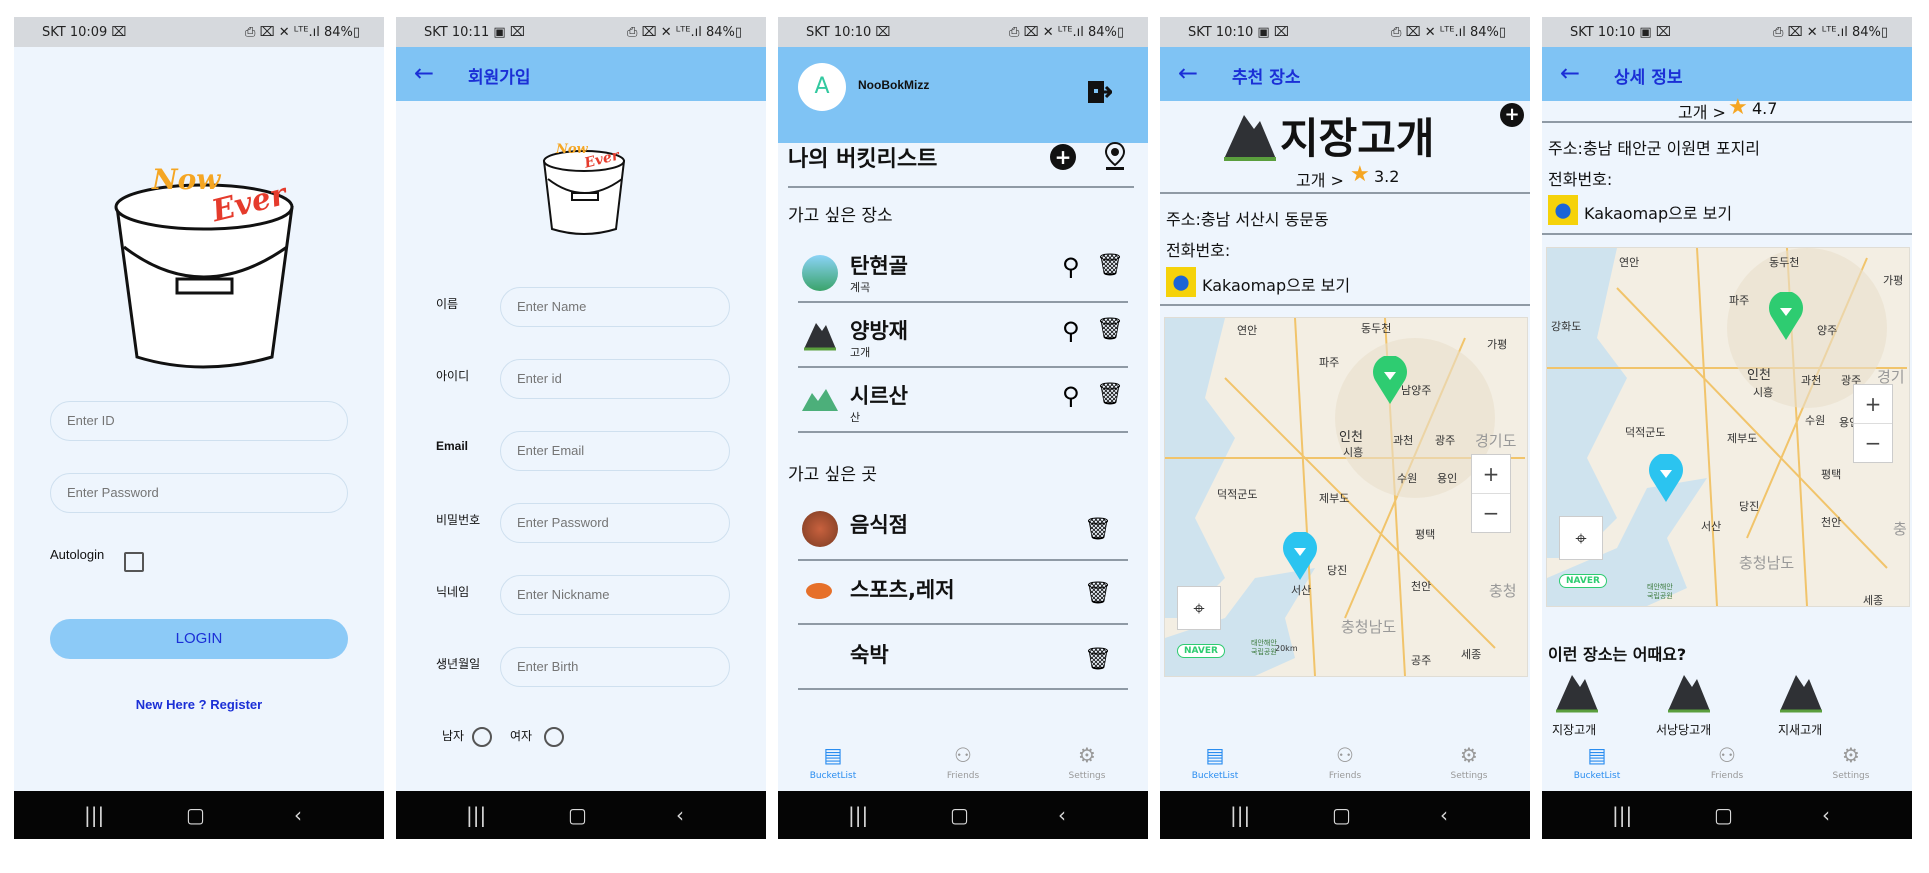  I want to click on email-field, so click(615, 451).